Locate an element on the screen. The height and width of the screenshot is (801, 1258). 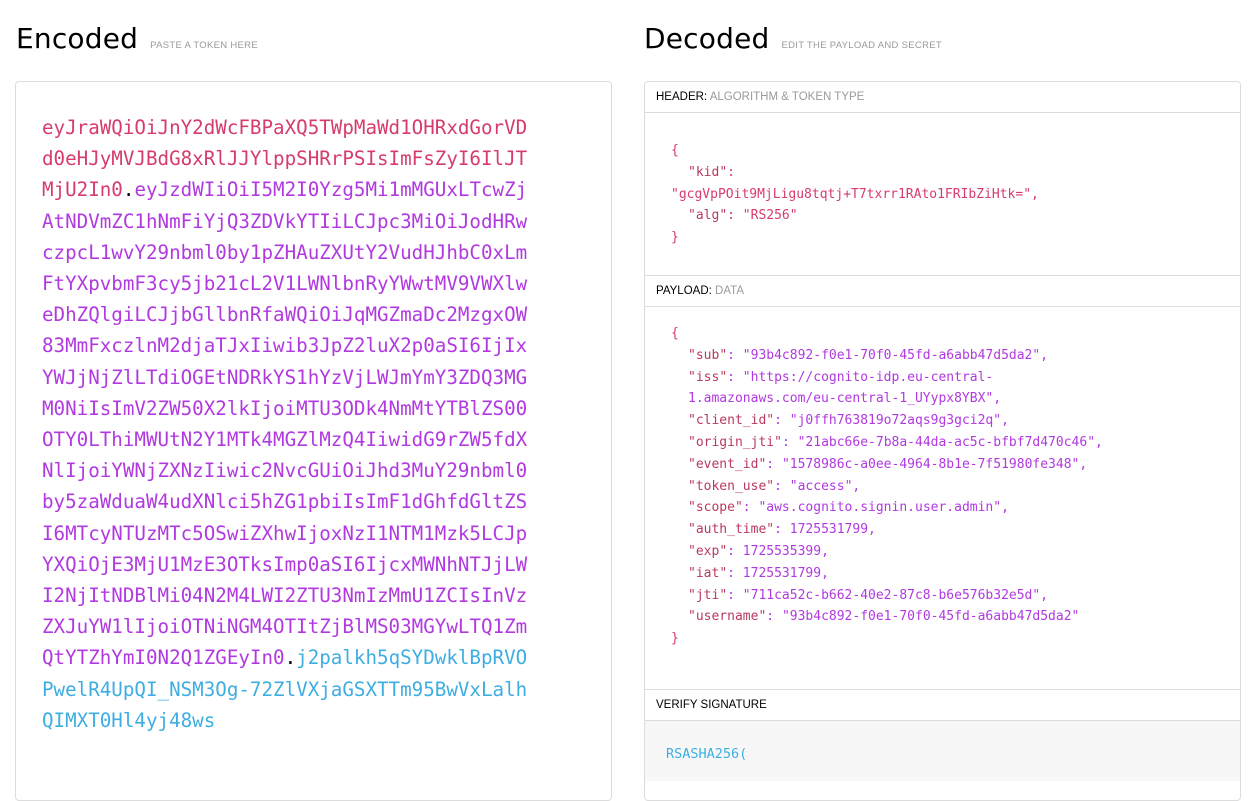
decoded-heading: Decoded EDIT THE PAYLOAD AND SECRET is located at coordinates (793, 38).